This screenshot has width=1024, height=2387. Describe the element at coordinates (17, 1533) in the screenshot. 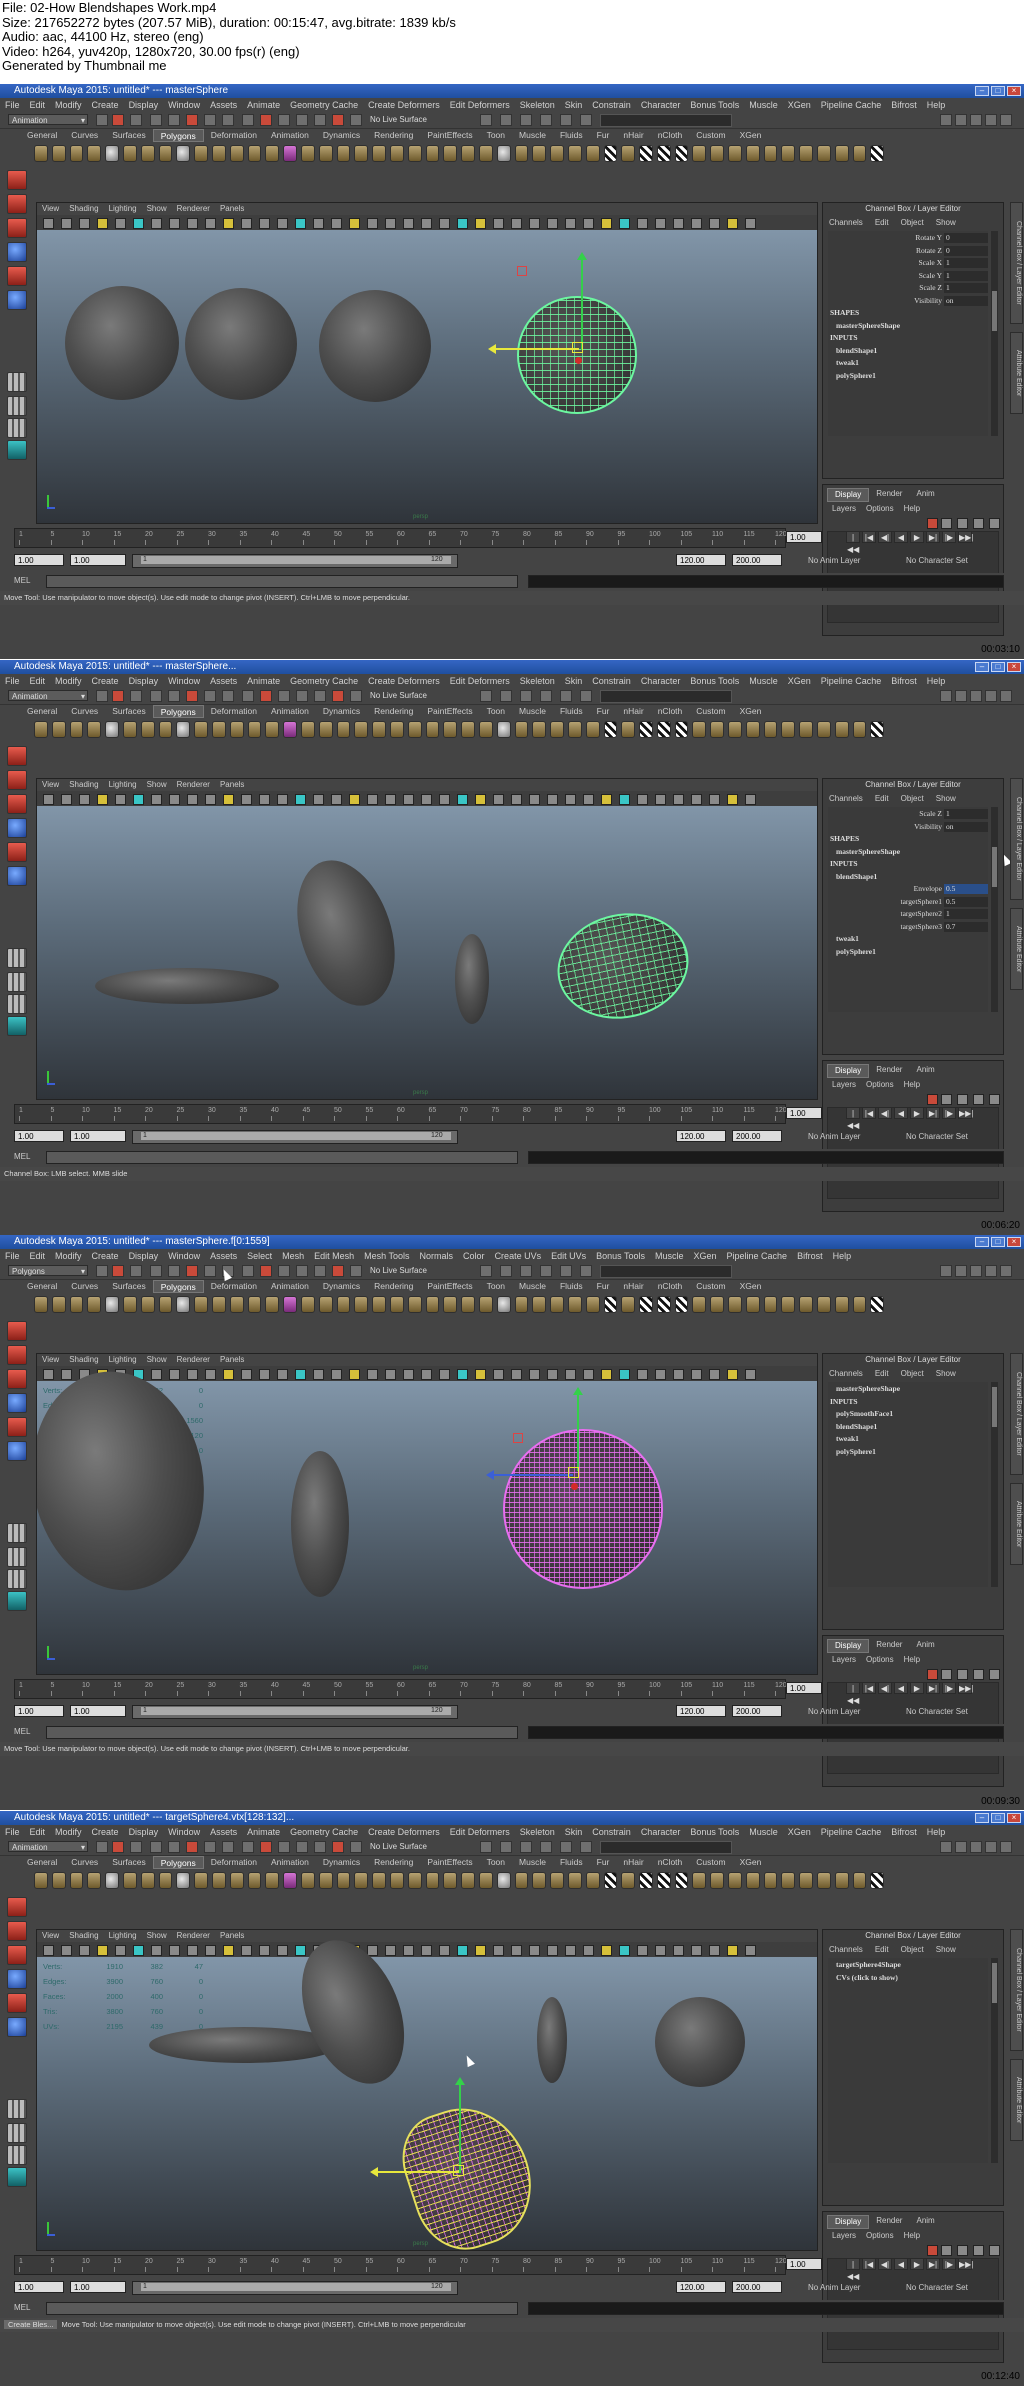

I see `layout-single-icon` at that location.